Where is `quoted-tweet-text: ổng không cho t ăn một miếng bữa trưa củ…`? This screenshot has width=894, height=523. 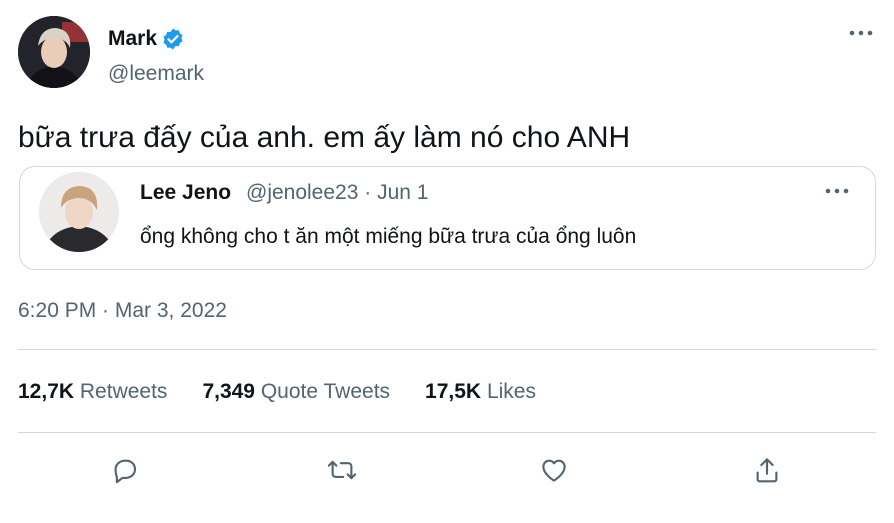
quoted-tweet-text: ổng không cho t ăn một miếng bữa trưa củ… is located at coordinates (388, 236).